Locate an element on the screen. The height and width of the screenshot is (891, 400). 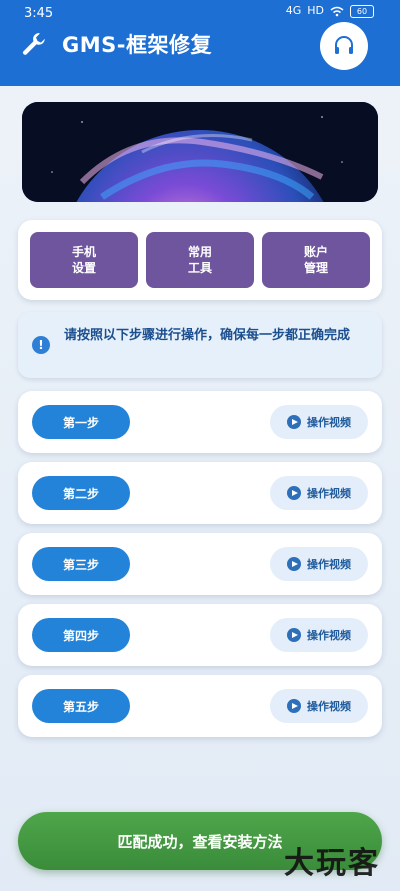
tool-label-line1: 账户 is located at coordinates (315, 252).